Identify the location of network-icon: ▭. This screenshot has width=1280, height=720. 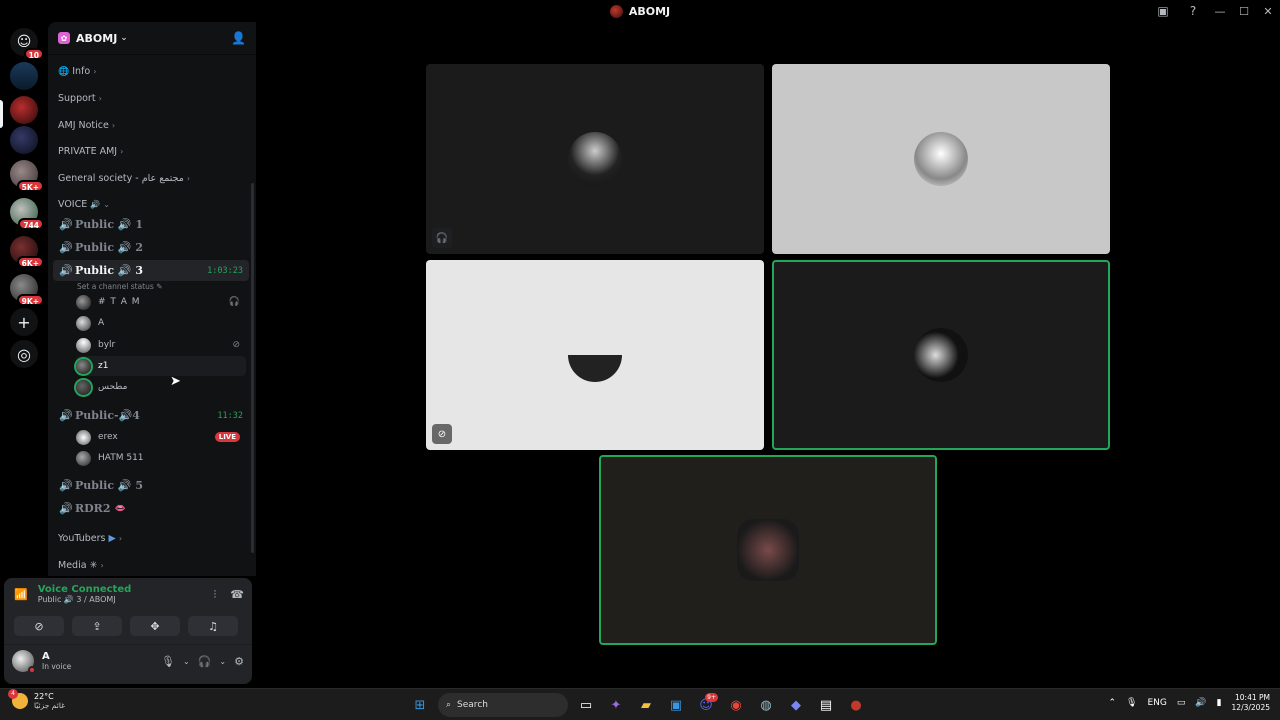
(1181, 703).